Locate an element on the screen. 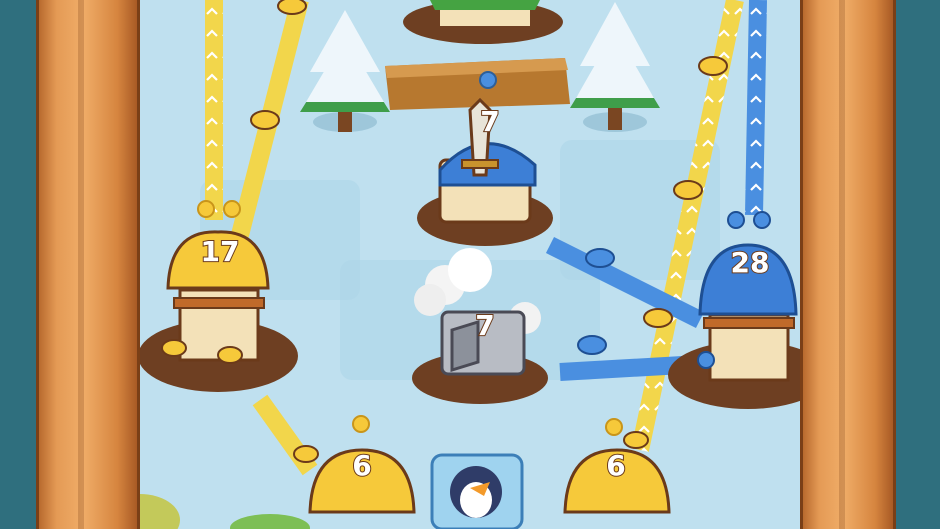 The height and width of the screenshot is (529, 940). wood-frame-left is located at coordinates (88, 264).